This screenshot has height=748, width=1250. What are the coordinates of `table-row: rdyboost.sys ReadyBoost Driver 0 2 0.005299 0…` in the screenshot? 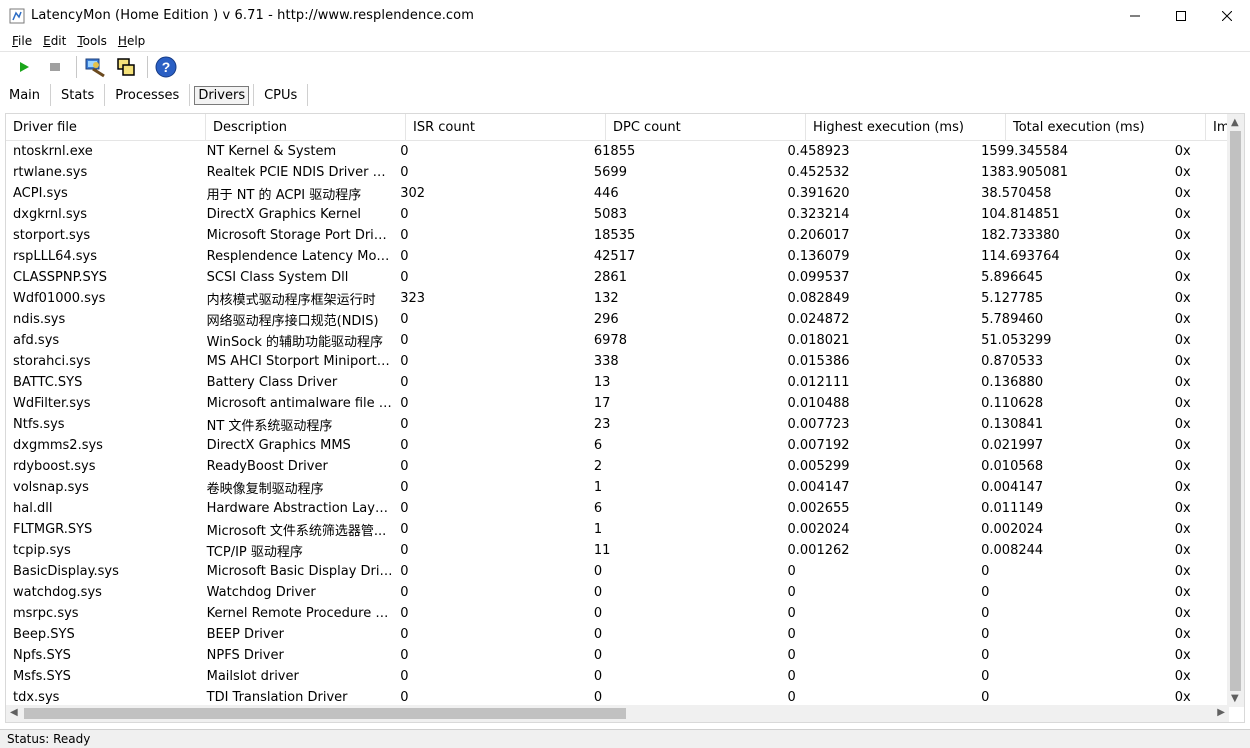 It's located at (616, 466).